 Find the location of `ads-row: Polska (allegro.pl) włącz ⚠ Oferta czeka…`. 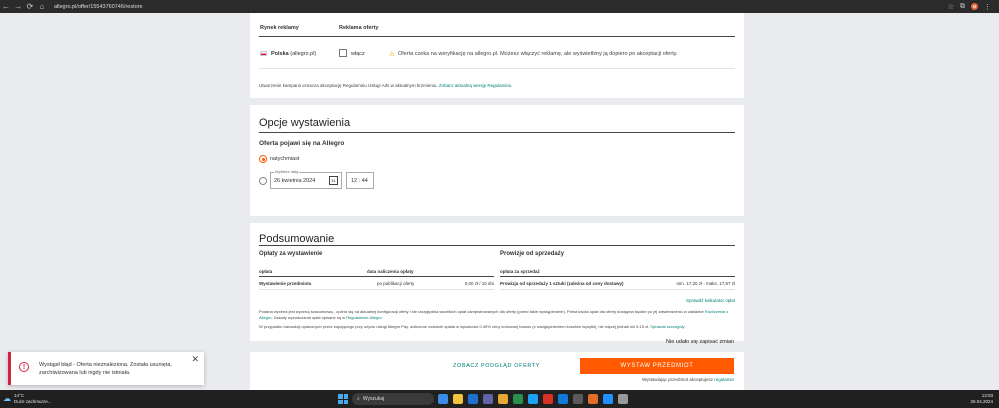

ads-row: Polska (allegro.pl) włącz ⚠ Oferta czeka… is located at coordinates (497, 54).